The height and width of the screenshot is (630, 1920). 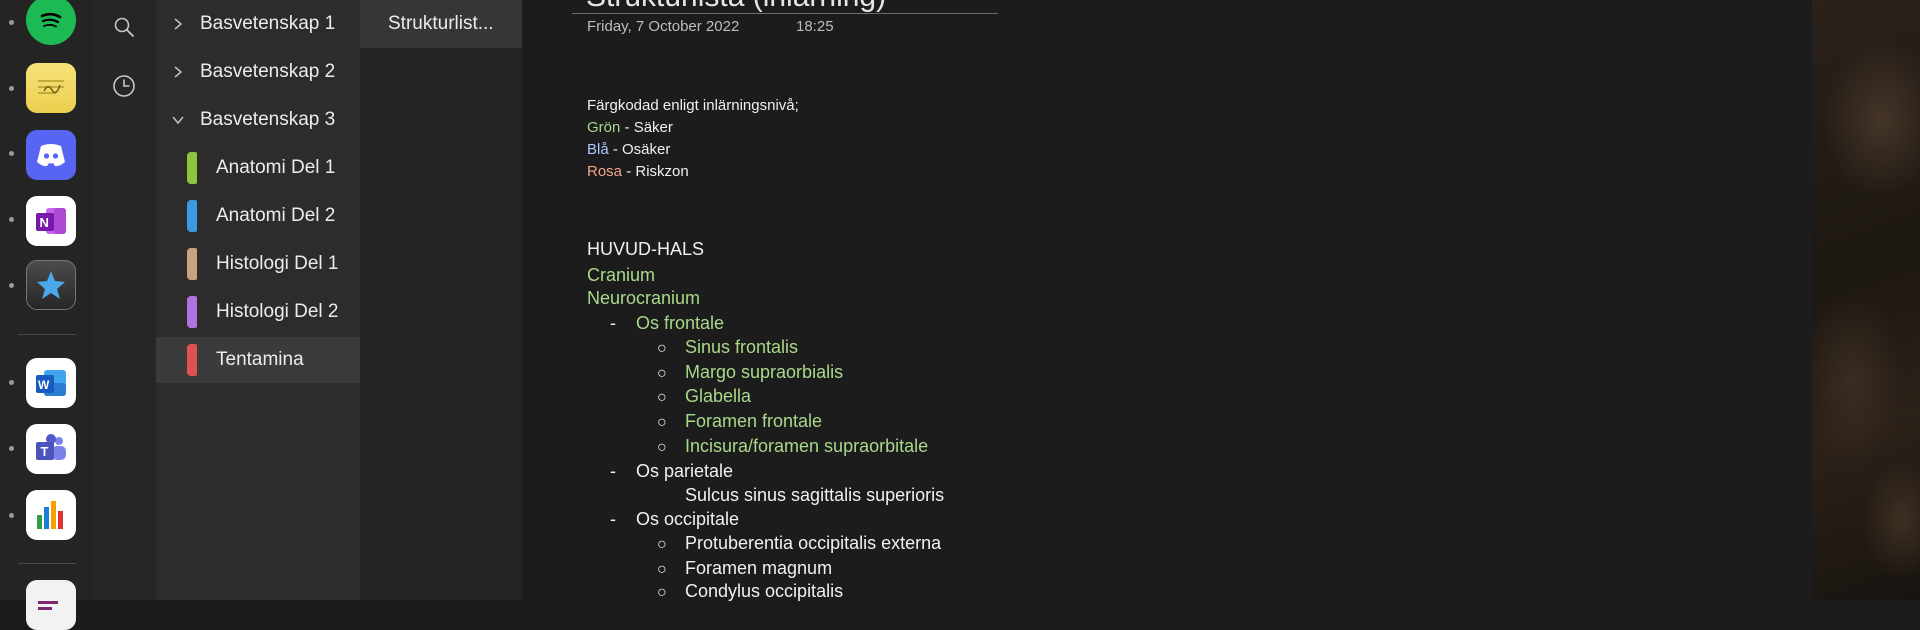 I want to click on notebook-item: Basvetenskap 1, so click(x=258, y=24).